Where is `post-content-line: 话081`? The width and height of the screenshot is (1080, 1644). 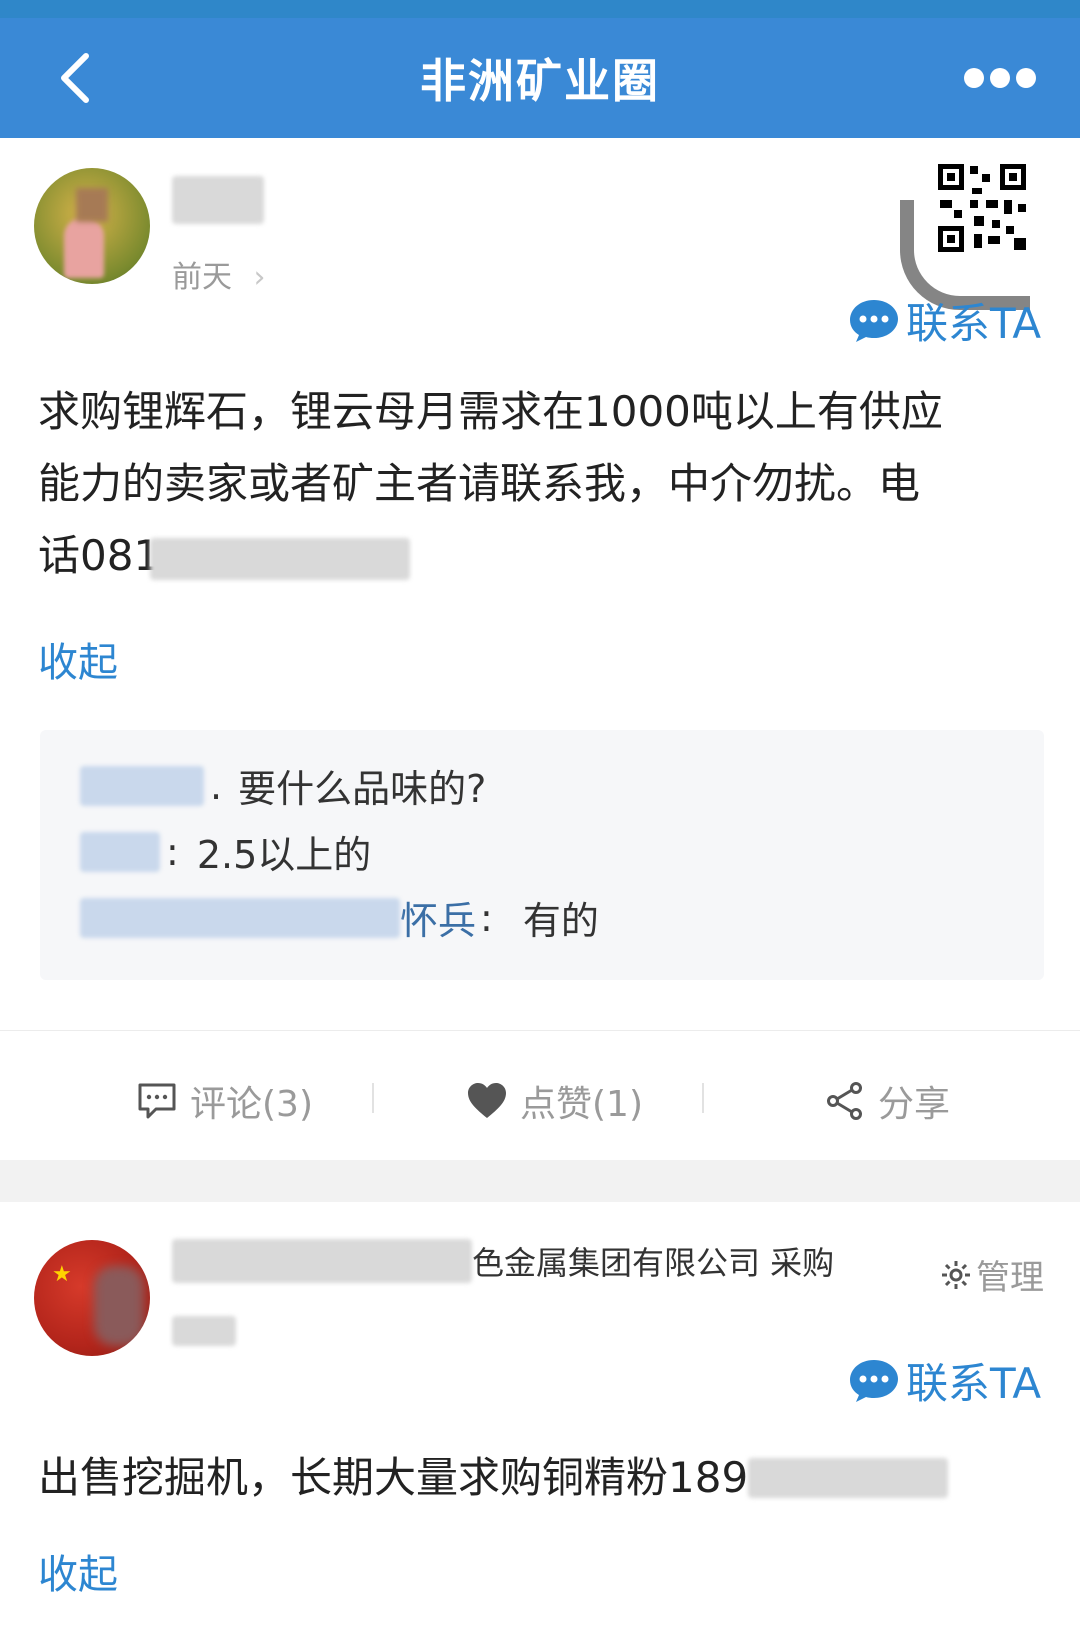
post-content-line: 话081 is located at coordinates (543, 556).